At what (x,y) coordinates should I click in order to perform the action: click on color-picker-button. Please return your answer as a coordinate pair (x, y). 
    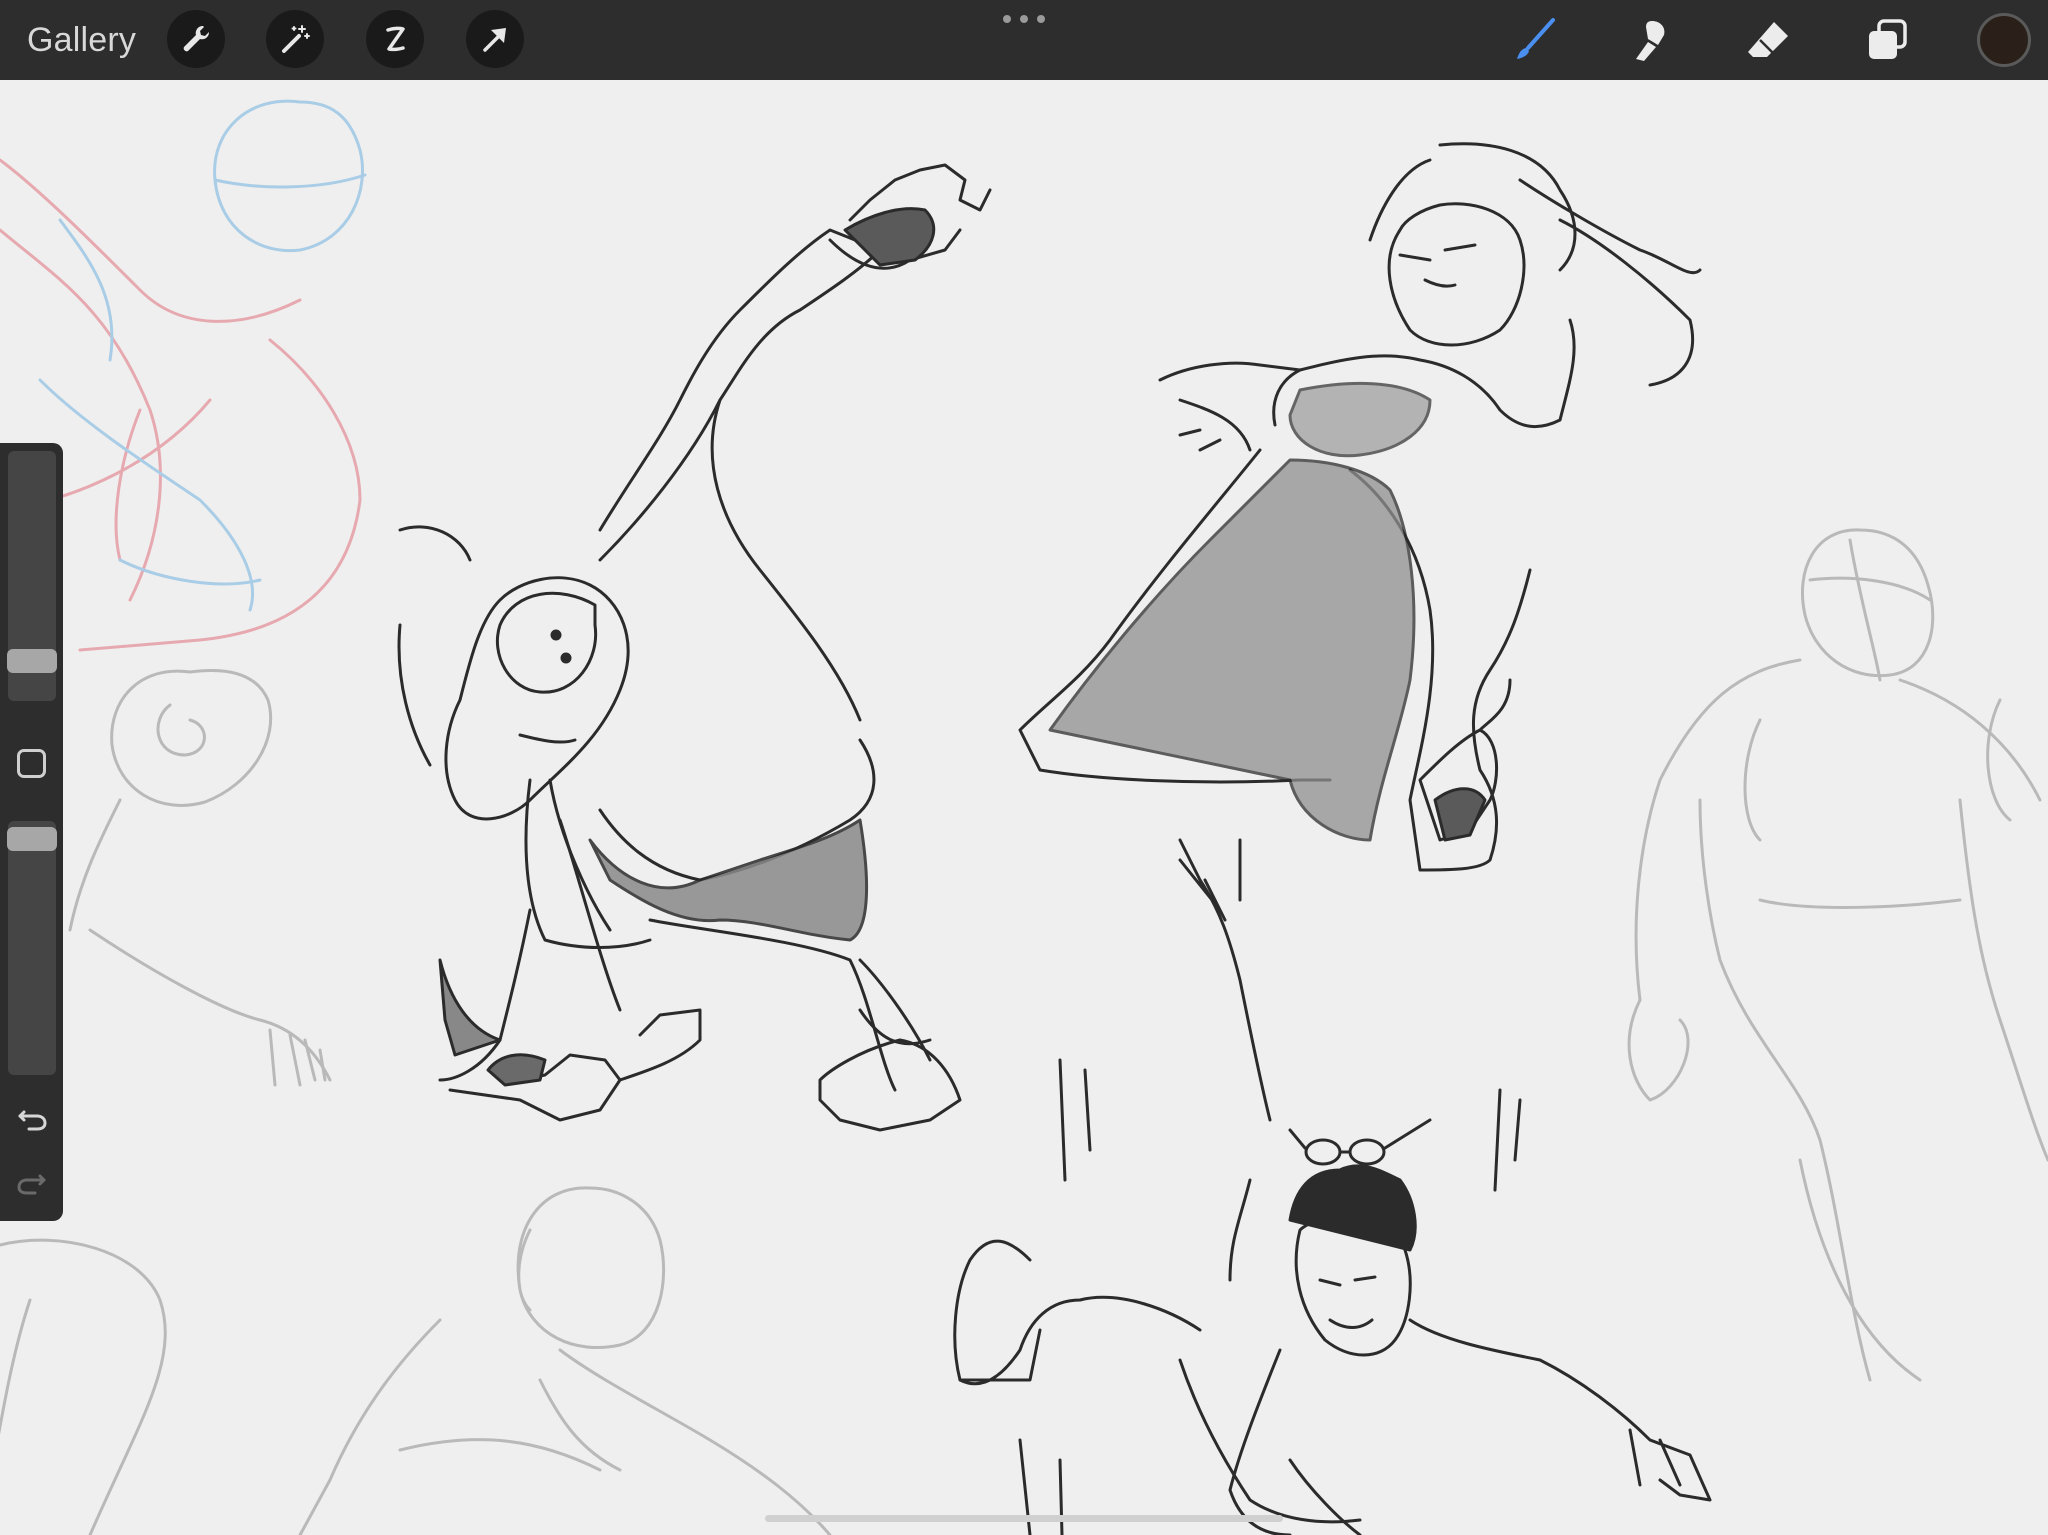
    Looking at the image, I should click on (2004, 40).